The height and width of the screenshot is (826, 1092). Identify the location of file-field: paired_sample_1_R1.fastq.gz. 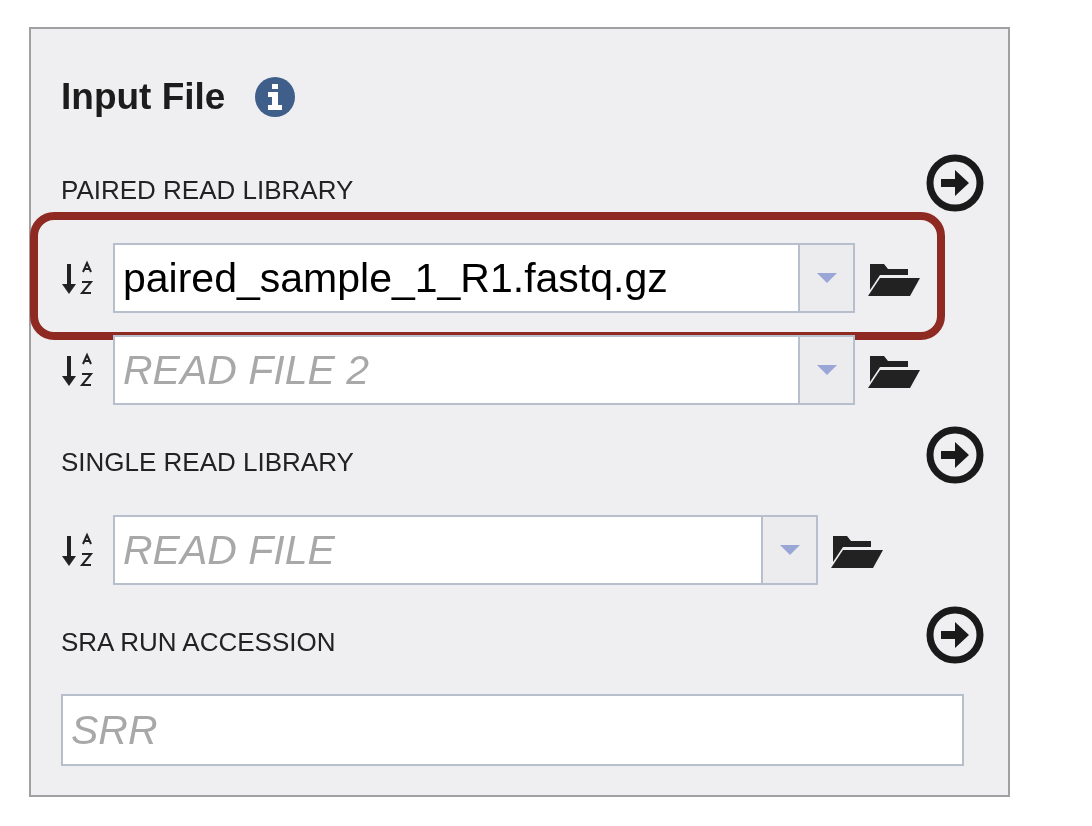
(455, 278).